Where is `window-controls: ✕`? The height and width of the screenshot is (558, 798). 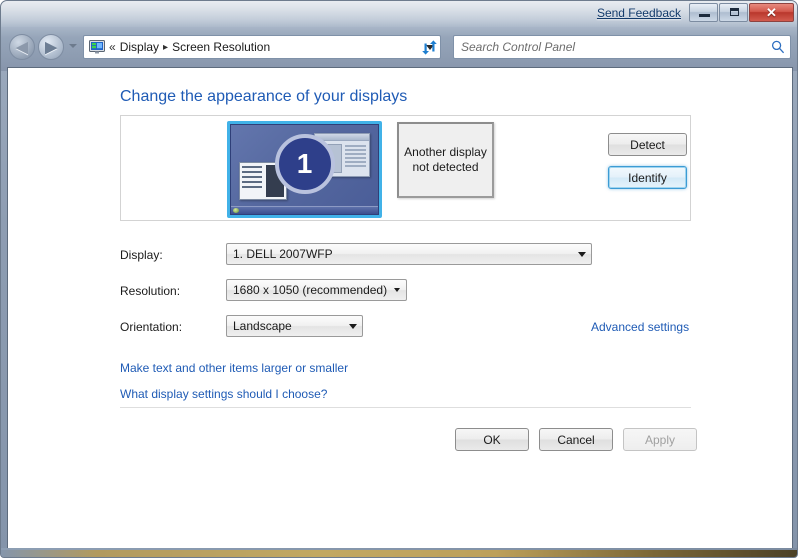
window-controls: ✕ is located at coordinates (741, 12).